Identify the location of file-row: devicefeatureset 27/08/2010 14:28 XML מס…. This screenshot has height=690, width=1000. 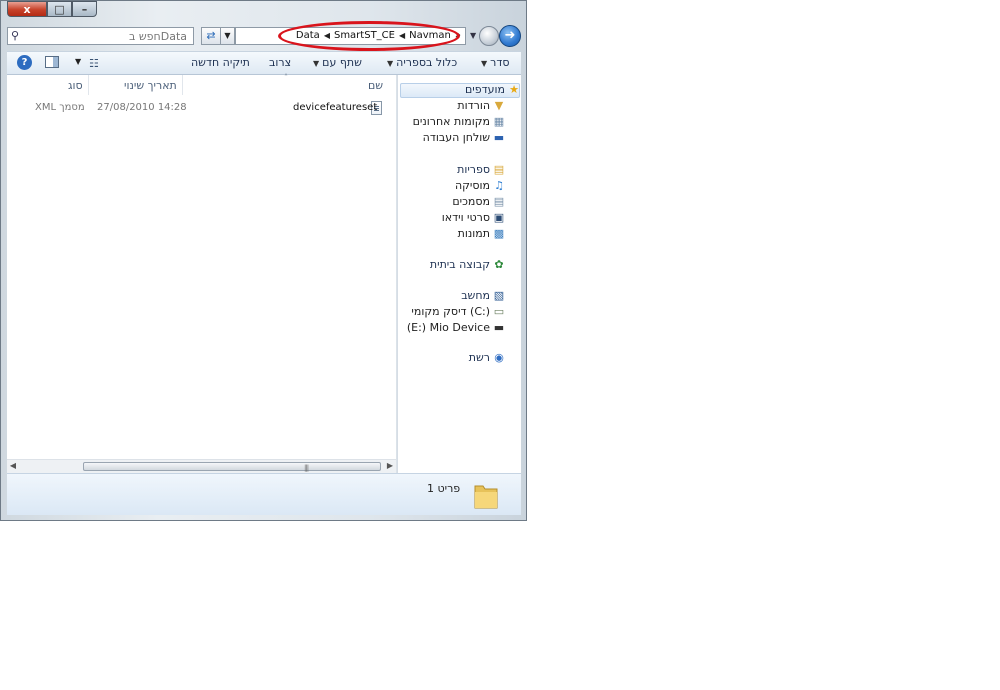
(201, 109).